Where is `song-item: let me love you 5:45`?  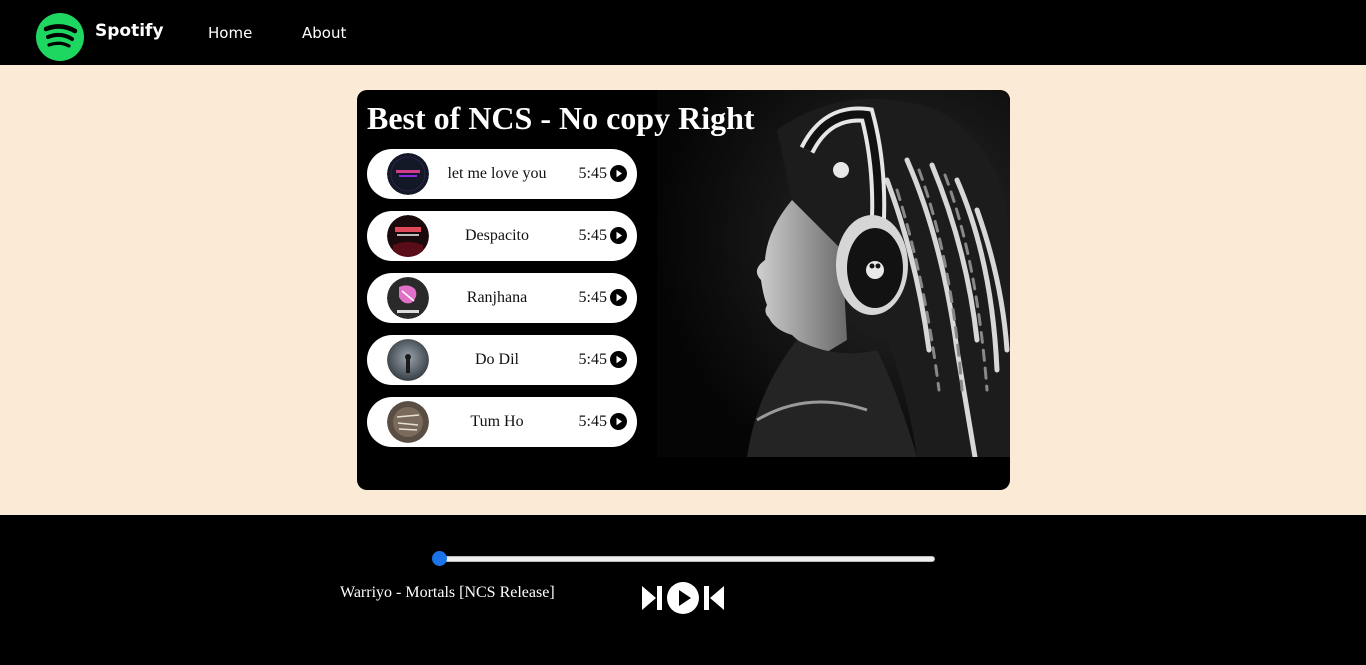 song-item: let me love you 5:45 is located at coordinates (502, 174).